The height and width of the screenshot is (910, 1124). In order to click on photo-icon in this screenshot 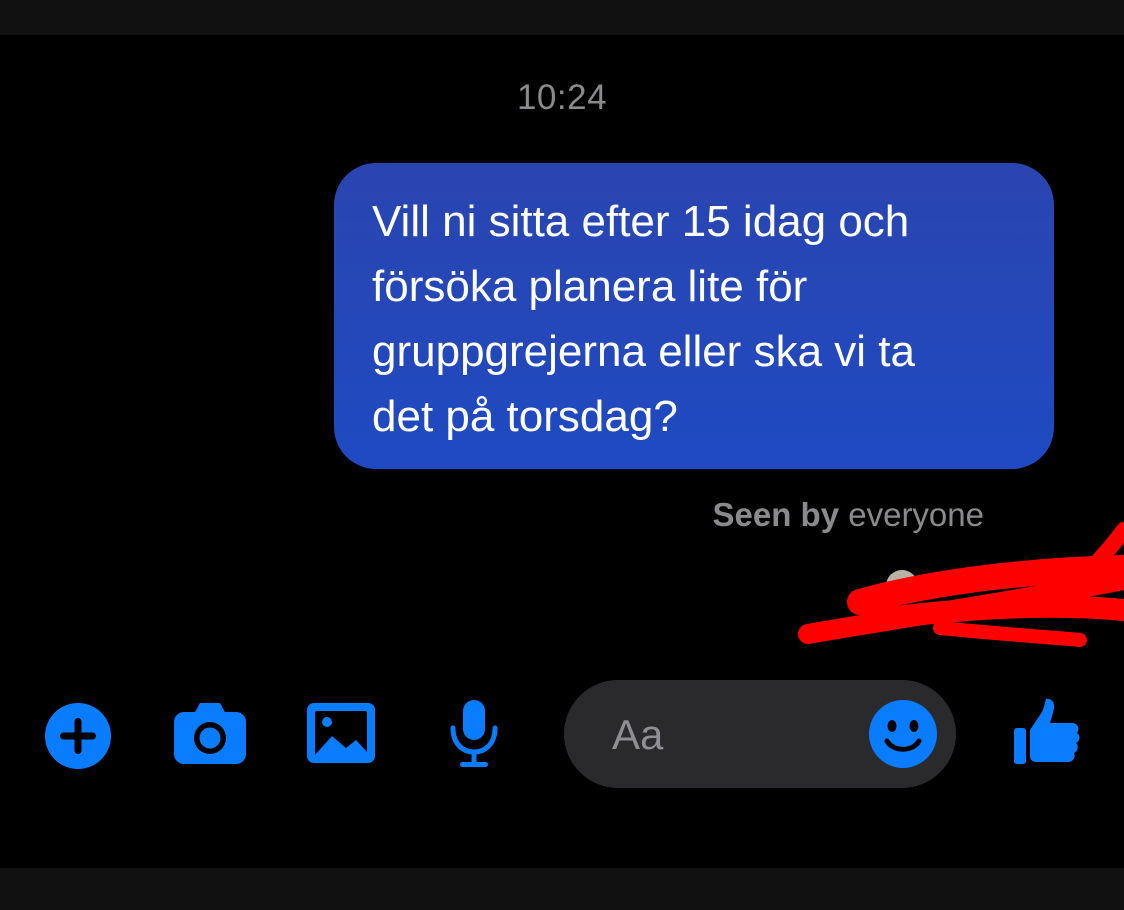, I will do `click(341, 733)`.